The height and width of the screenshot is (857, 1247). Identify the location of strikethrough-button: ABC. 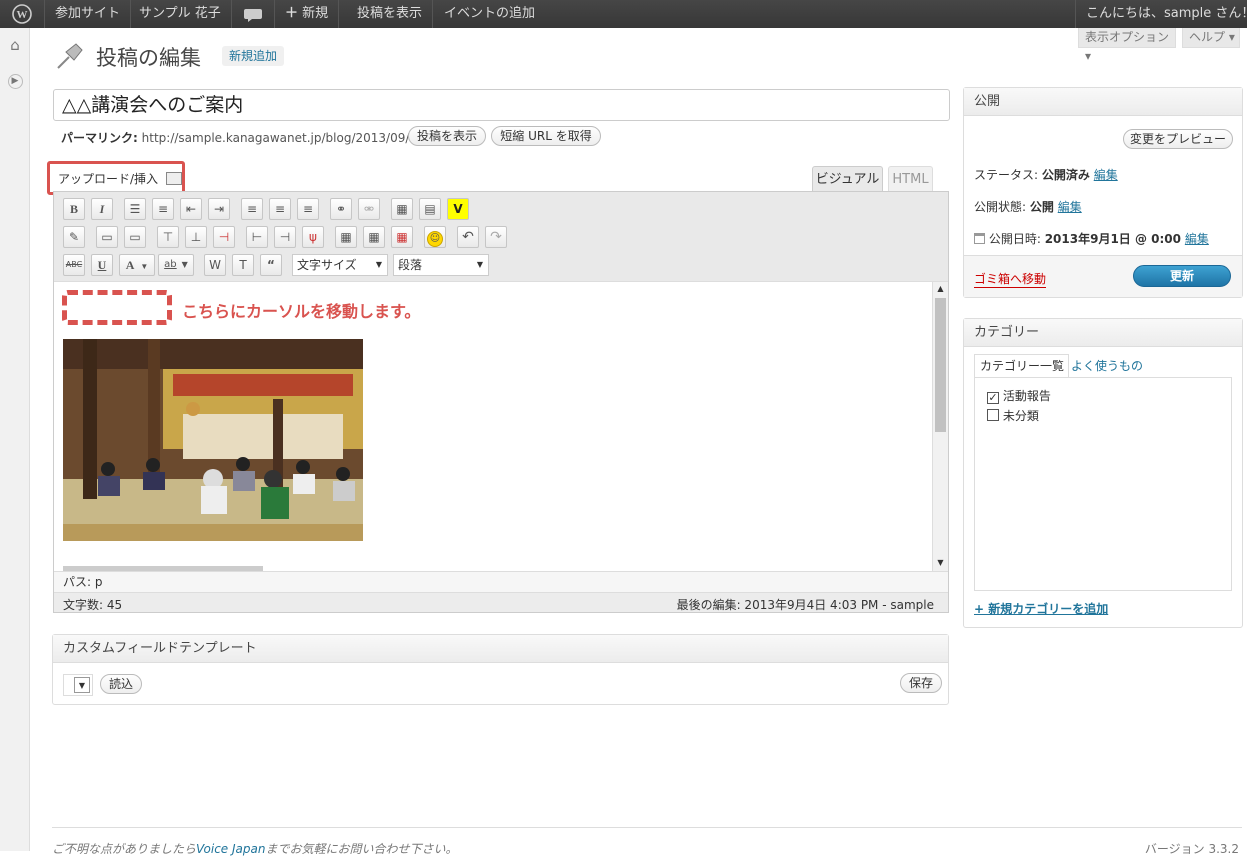
(74, 265).